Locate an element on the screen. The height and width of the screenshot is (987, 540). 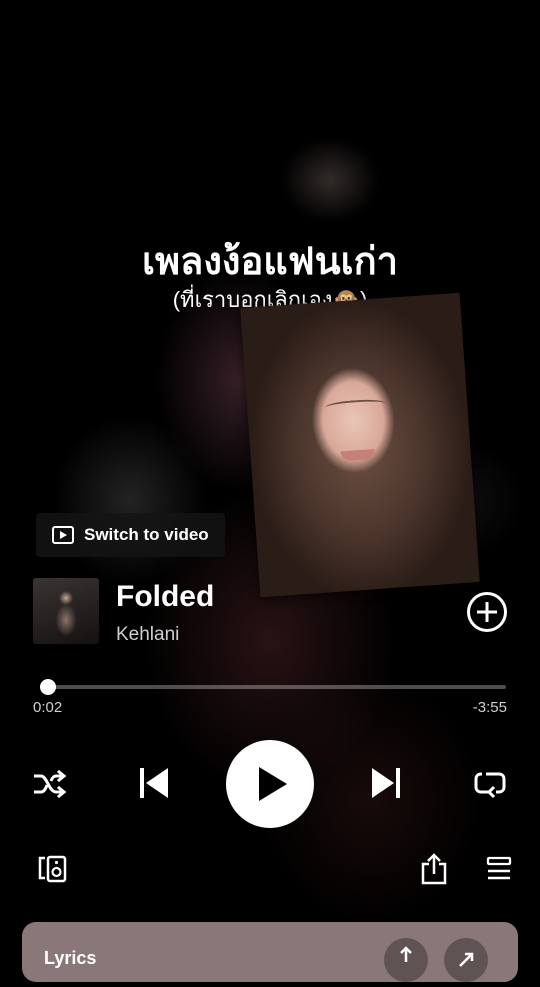
repeat-icon is located at coordinates (490, 785).